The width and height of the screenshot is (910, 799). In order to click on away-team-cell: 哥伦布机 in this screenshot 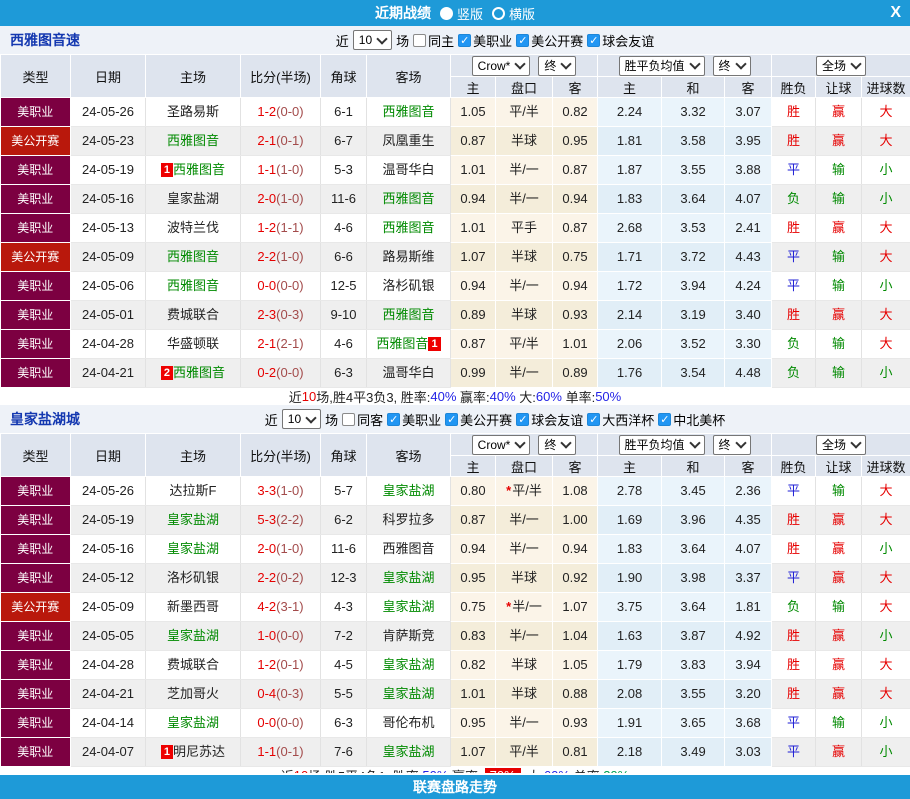, I will do `click(408, 723)`.